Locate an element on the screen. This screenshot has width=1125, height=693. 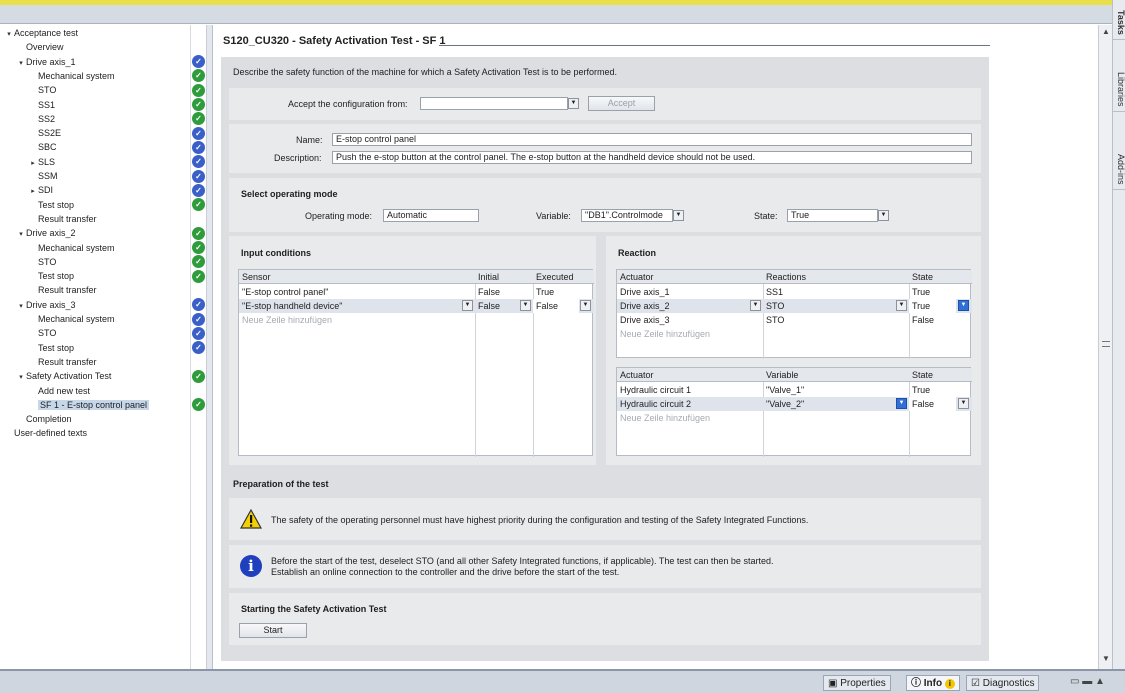
tree-item: ▾ Safety Activation Test is located at coordinates (95, 376).